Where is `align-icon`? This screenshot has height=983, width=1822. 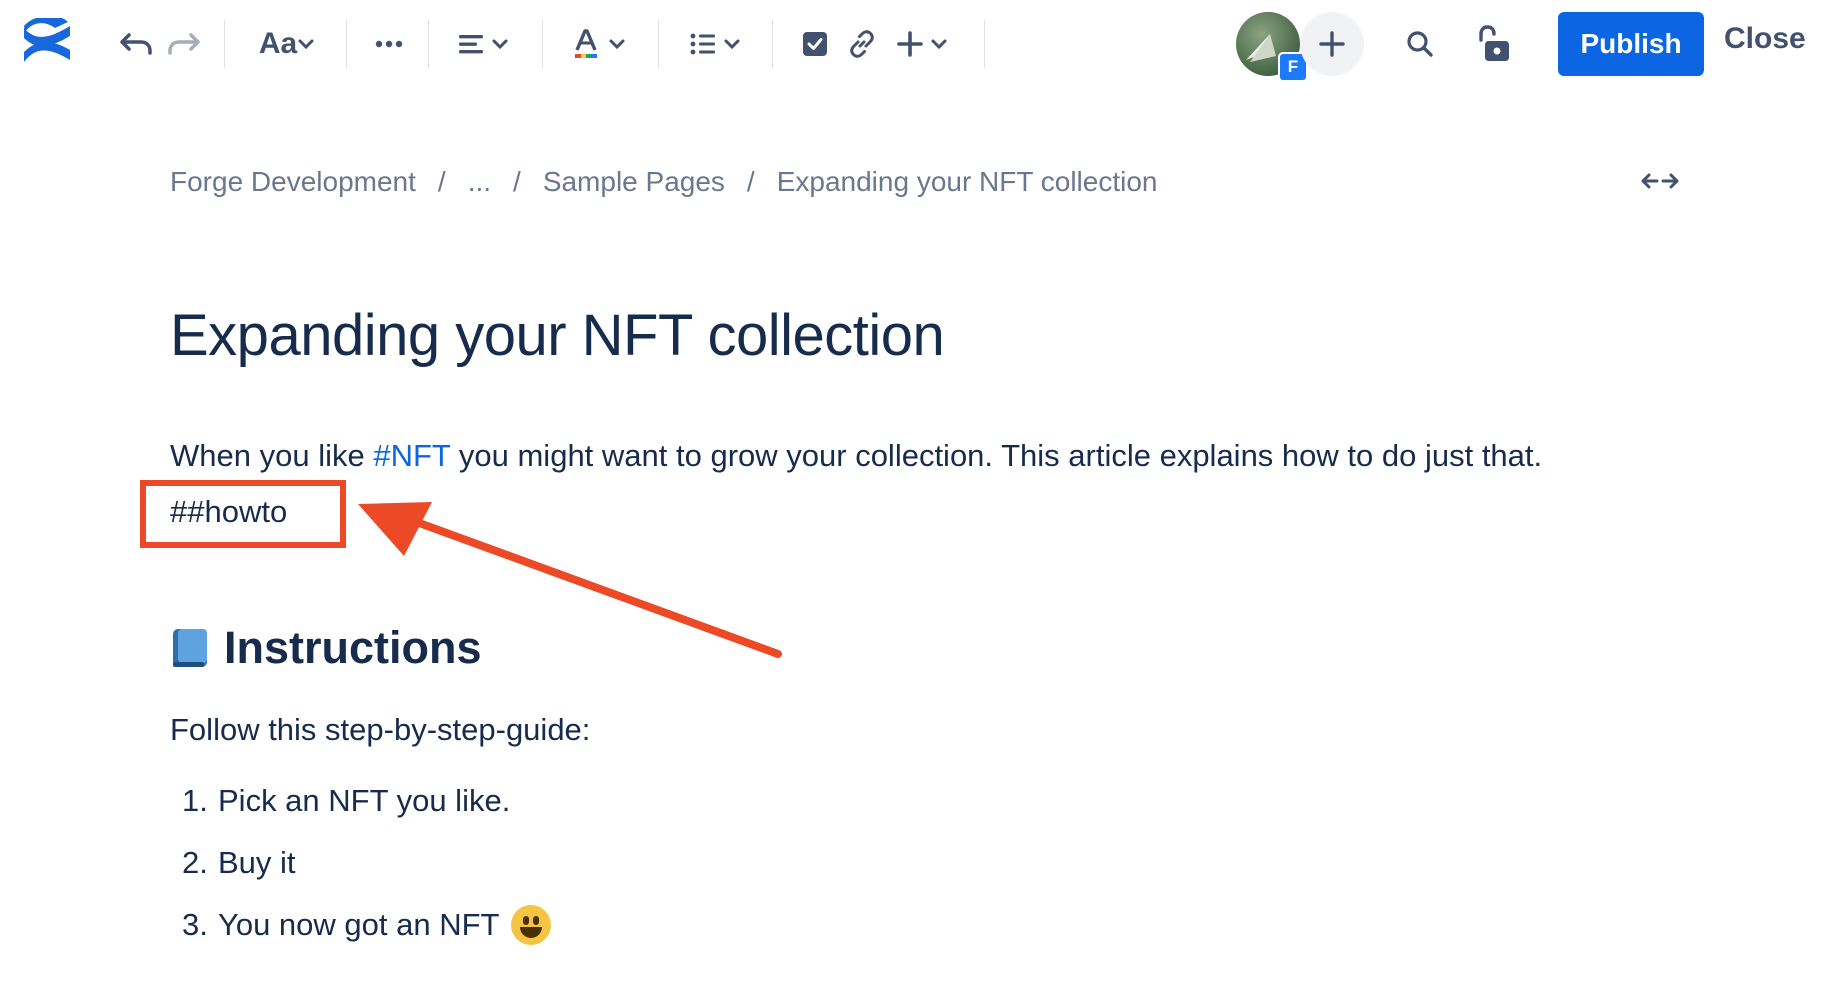
align-icon is located at coordinates (471, 44).